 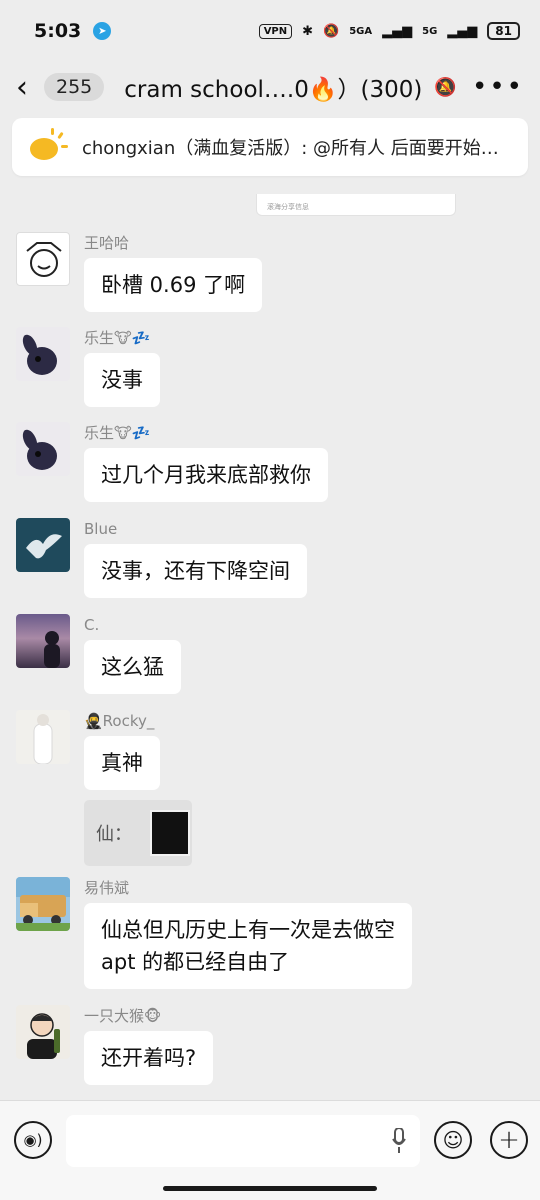 What do you see at coordinates (248, 930) in the screenshot?
I see `message-line: 仙总但凡历史上有一次是去做空` at bounding box center [248, 930].